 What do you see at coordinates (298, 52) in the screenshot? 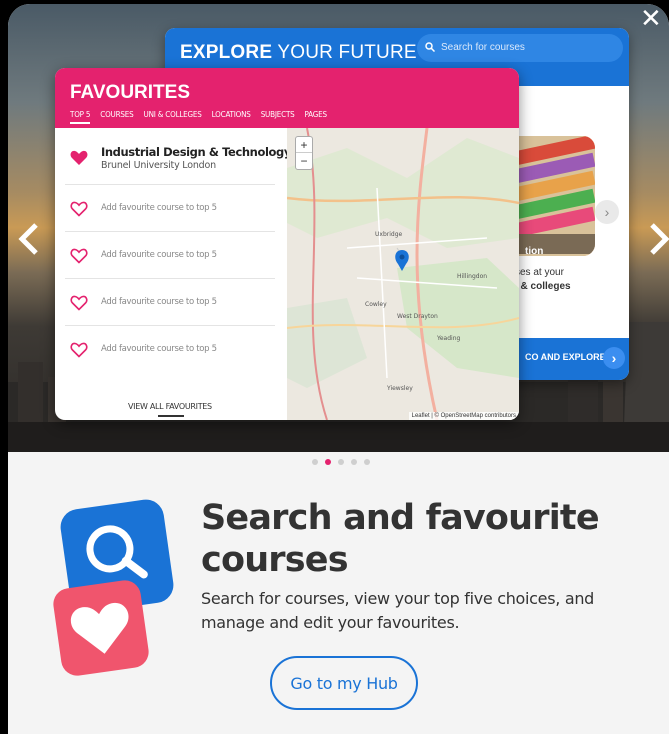
I see `explore-title: EXPLORE YOUR FUTURE` at bounding box center [298, 52].